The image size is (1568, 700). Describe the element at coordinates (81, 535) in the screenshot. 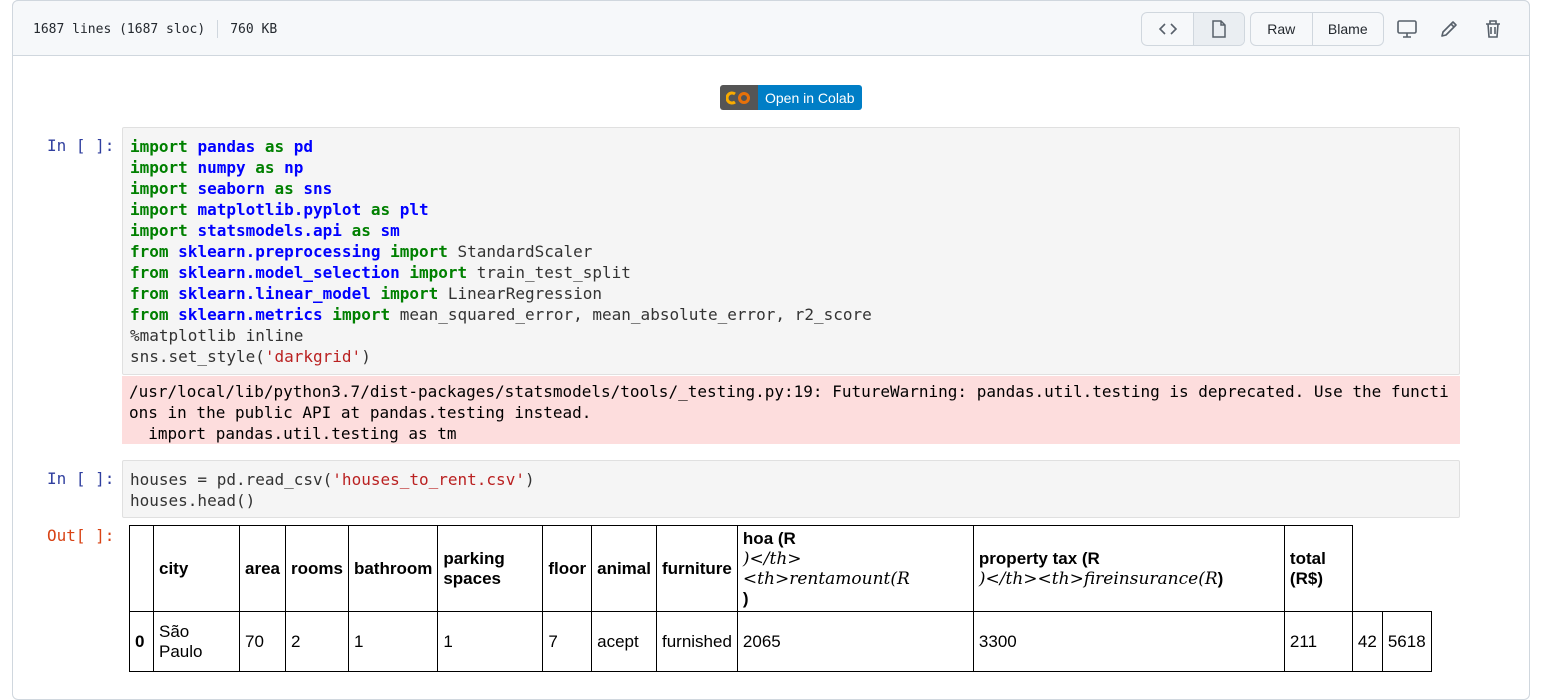

I see `output-prompt: Out[ ]:` at that location.